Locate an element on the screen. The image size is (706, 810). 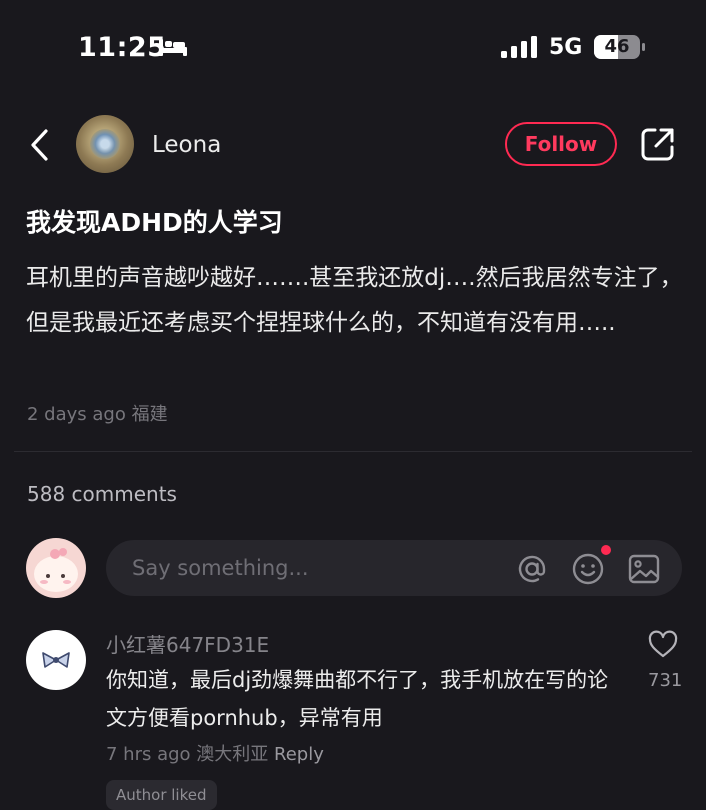
bed-icon is located at coordinates (173, 47).